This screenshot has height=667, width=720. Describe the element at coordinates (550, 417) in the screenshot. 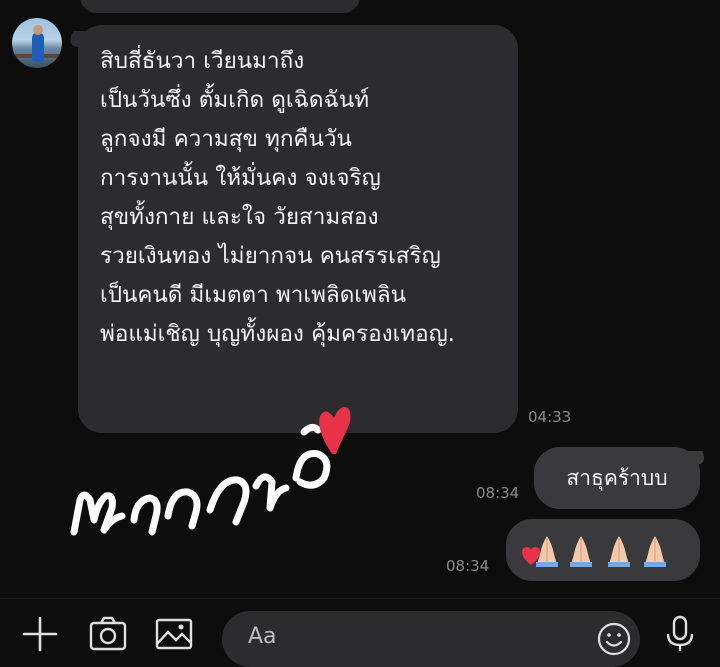

I see `incoming-message-time: 04:33` at that location.